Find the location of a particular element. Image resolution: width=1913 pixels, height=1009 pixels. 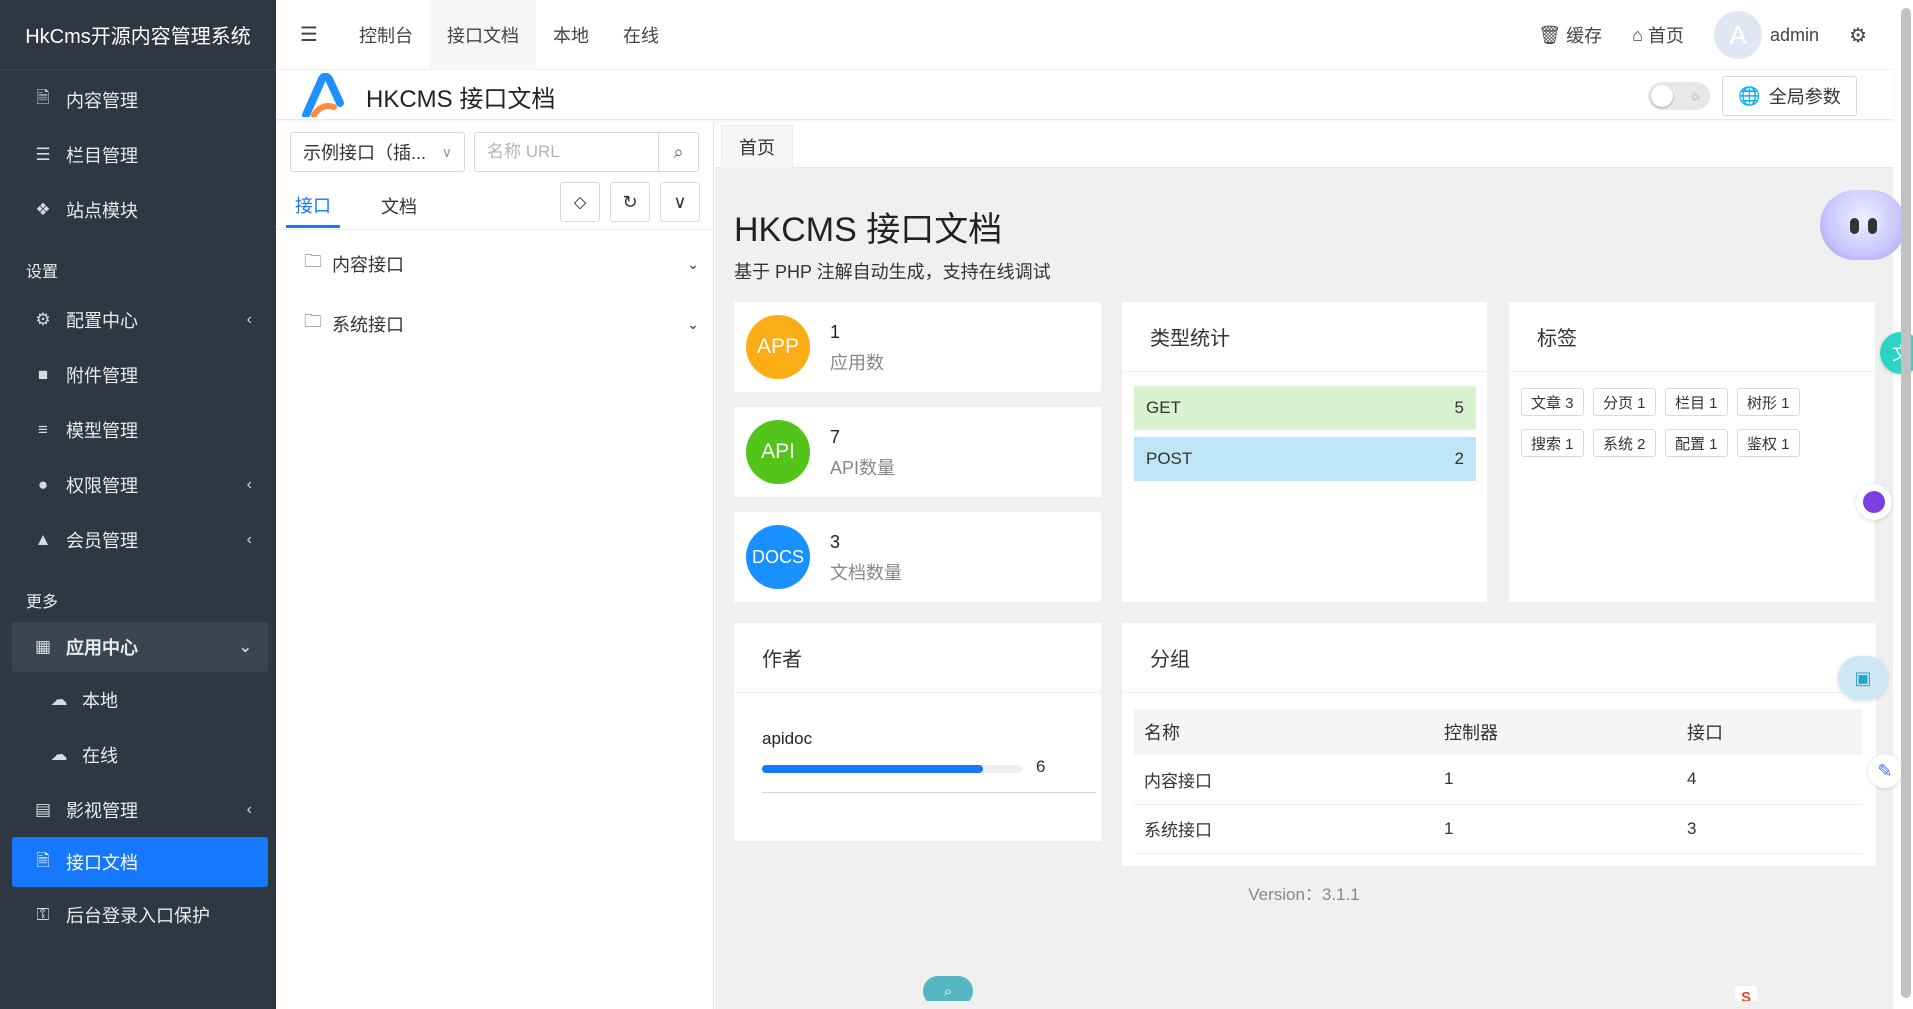

sidebar-item-label: 影视管理 is located at coordinates (102, 810).